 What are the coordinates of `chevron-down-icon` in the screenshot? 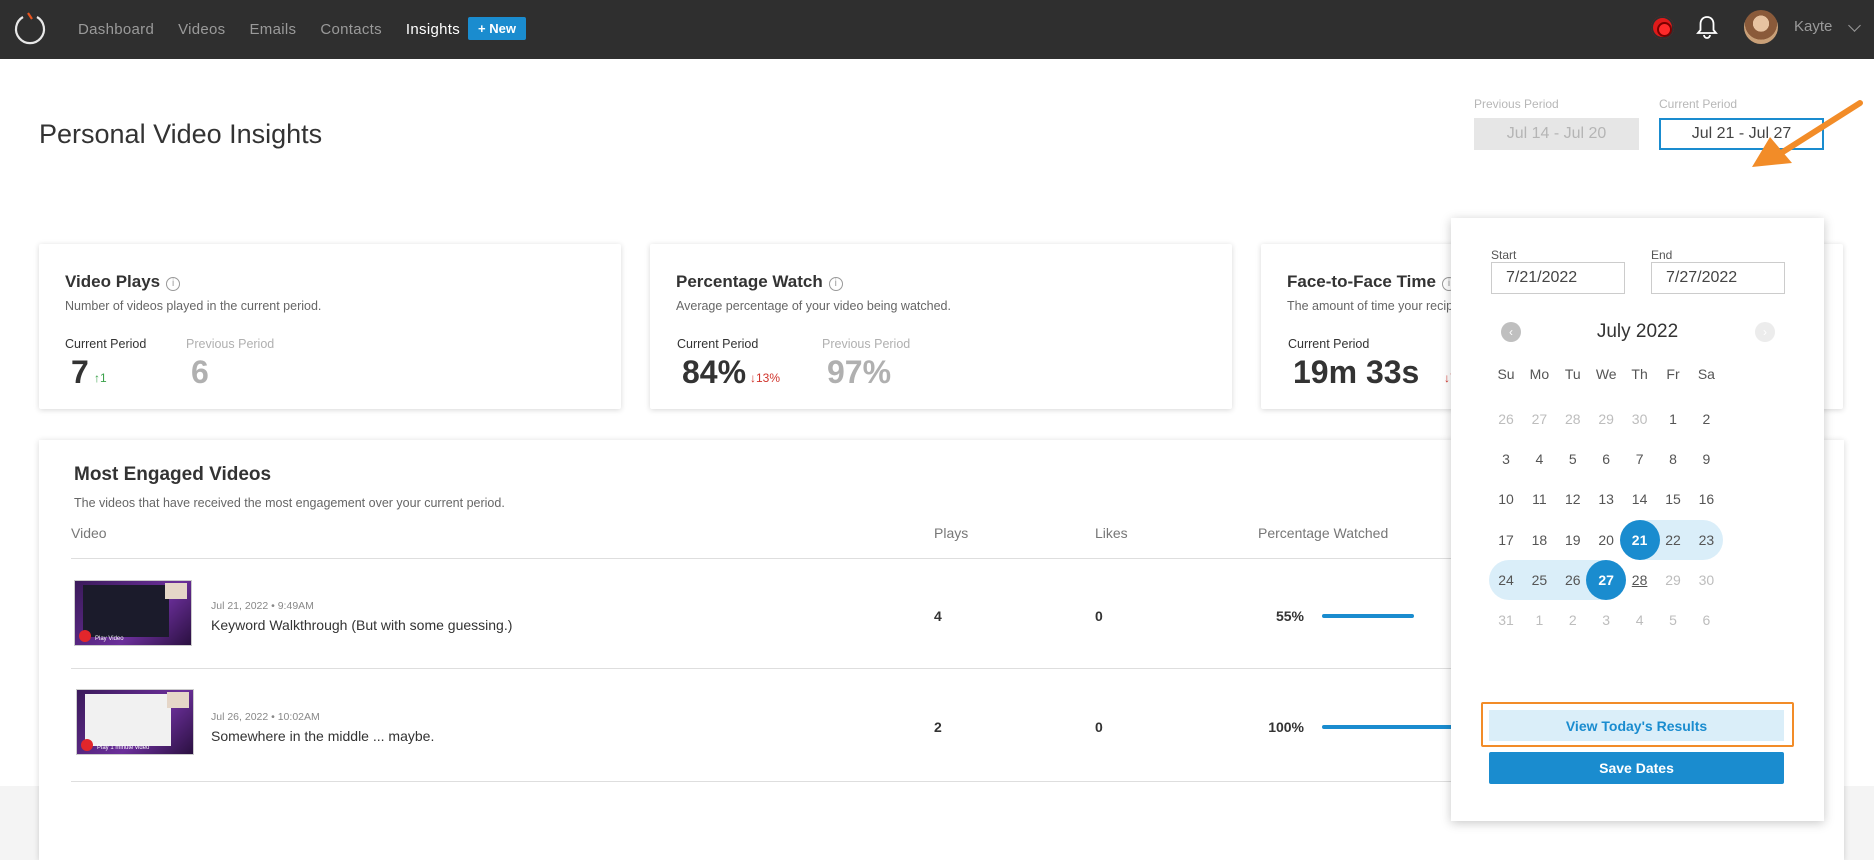 It's located at (1854, 25).